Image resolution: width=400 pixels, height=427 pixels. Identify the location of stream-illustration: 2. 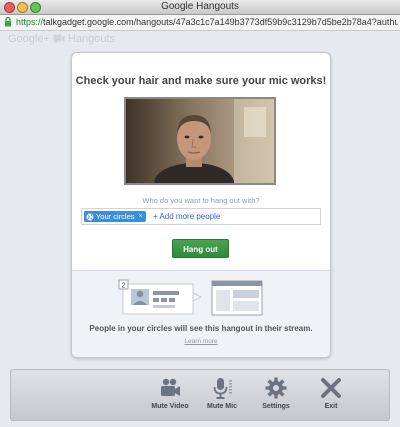
(190, 297).